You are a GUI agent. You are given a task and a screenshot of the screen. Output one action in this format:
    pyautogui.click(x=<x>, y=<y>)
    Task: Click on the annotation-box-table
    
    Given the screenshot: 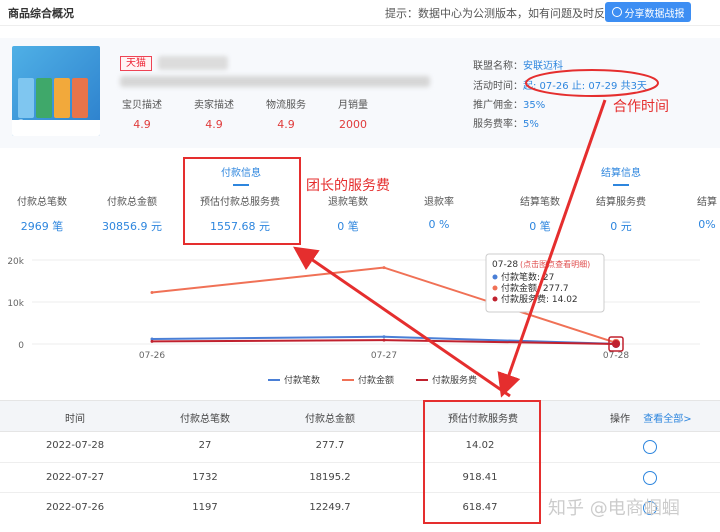 What is the action you would take?
    pyautogui.click(x=482, y=462)
    